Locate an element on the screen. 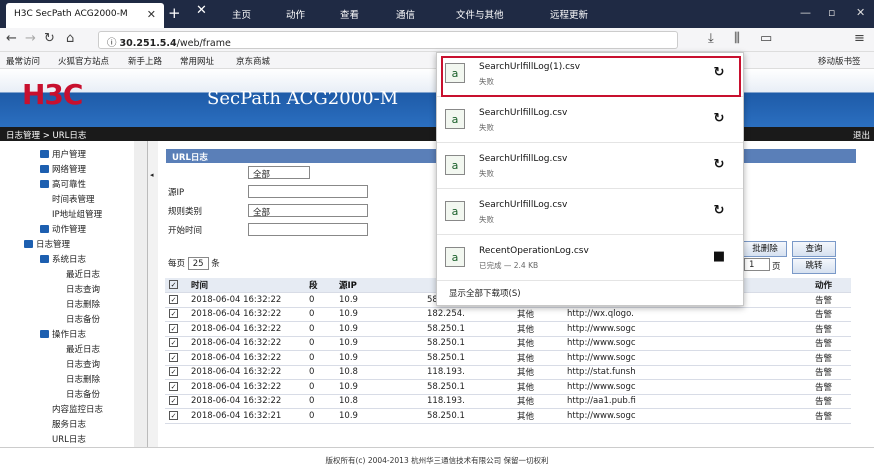  col-segment: 段 is located at coordinates (320, 285).